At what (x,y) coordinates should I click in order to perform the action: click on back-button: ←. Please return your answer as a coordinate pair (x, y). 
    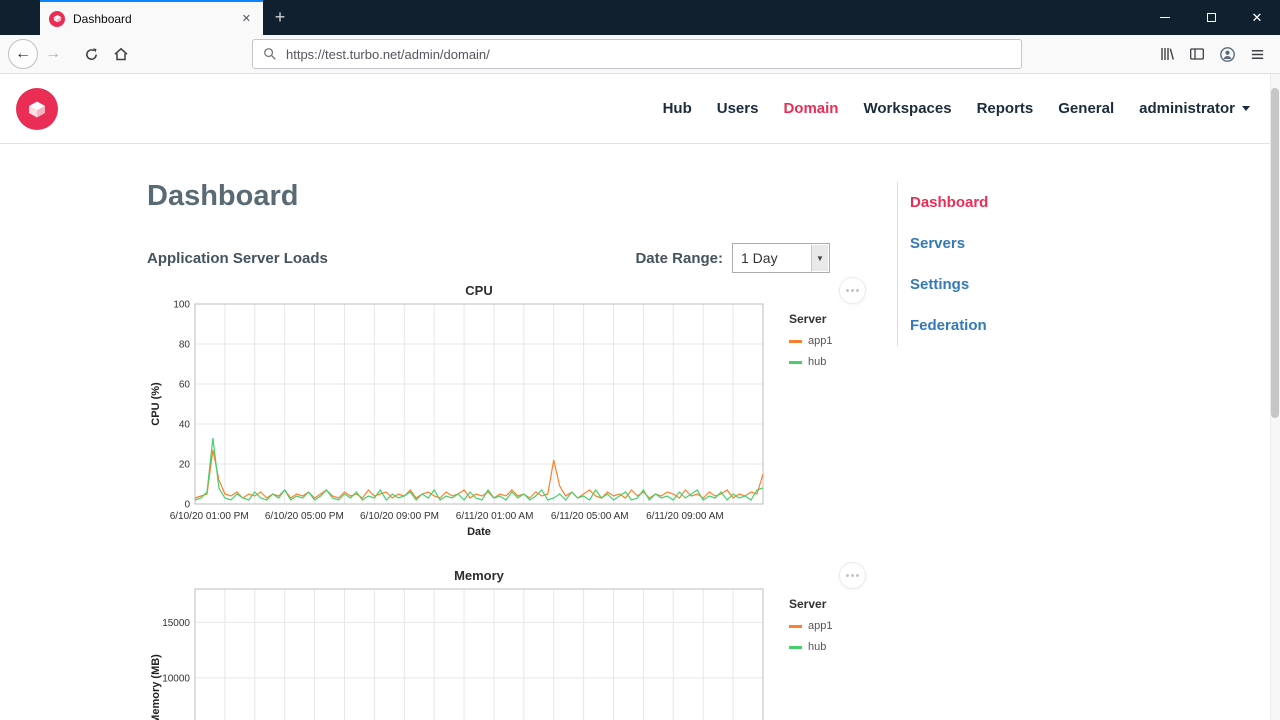
    Looking at the image, I should click on (23, 54).